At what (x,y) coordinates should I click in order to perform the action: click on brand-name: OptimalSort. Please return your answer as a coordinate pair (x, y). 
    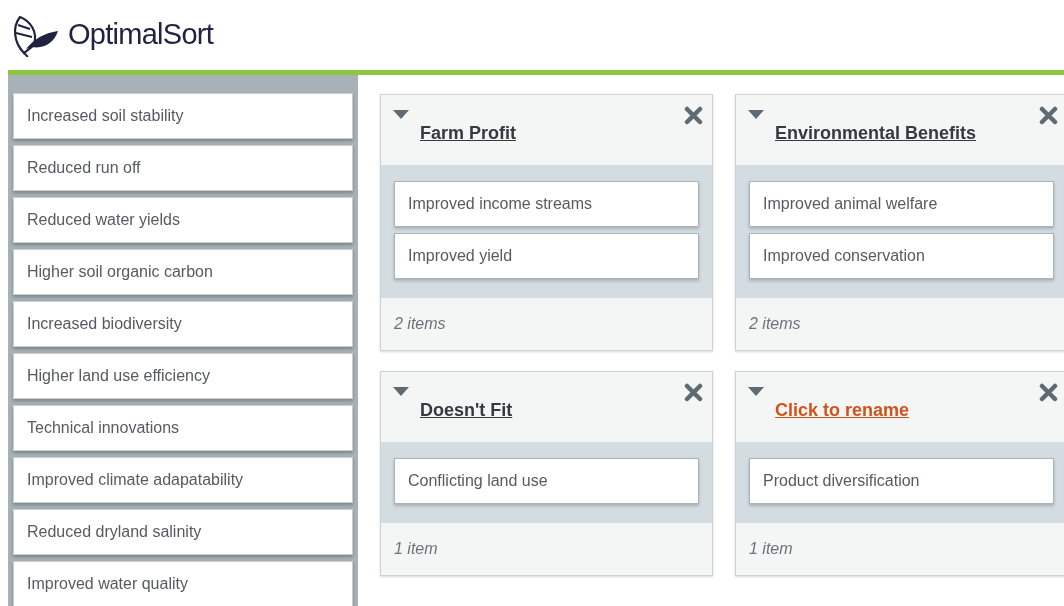
    Looking at the image, I should click on (141, 35).